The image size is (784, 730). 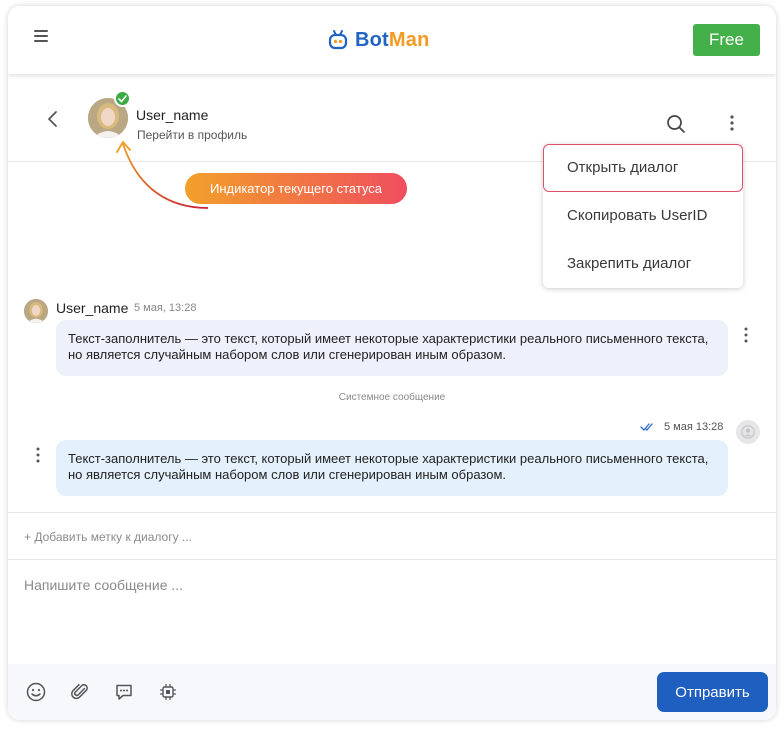 I want to click on user-placeholder-icon, so click(x=748, y=432).